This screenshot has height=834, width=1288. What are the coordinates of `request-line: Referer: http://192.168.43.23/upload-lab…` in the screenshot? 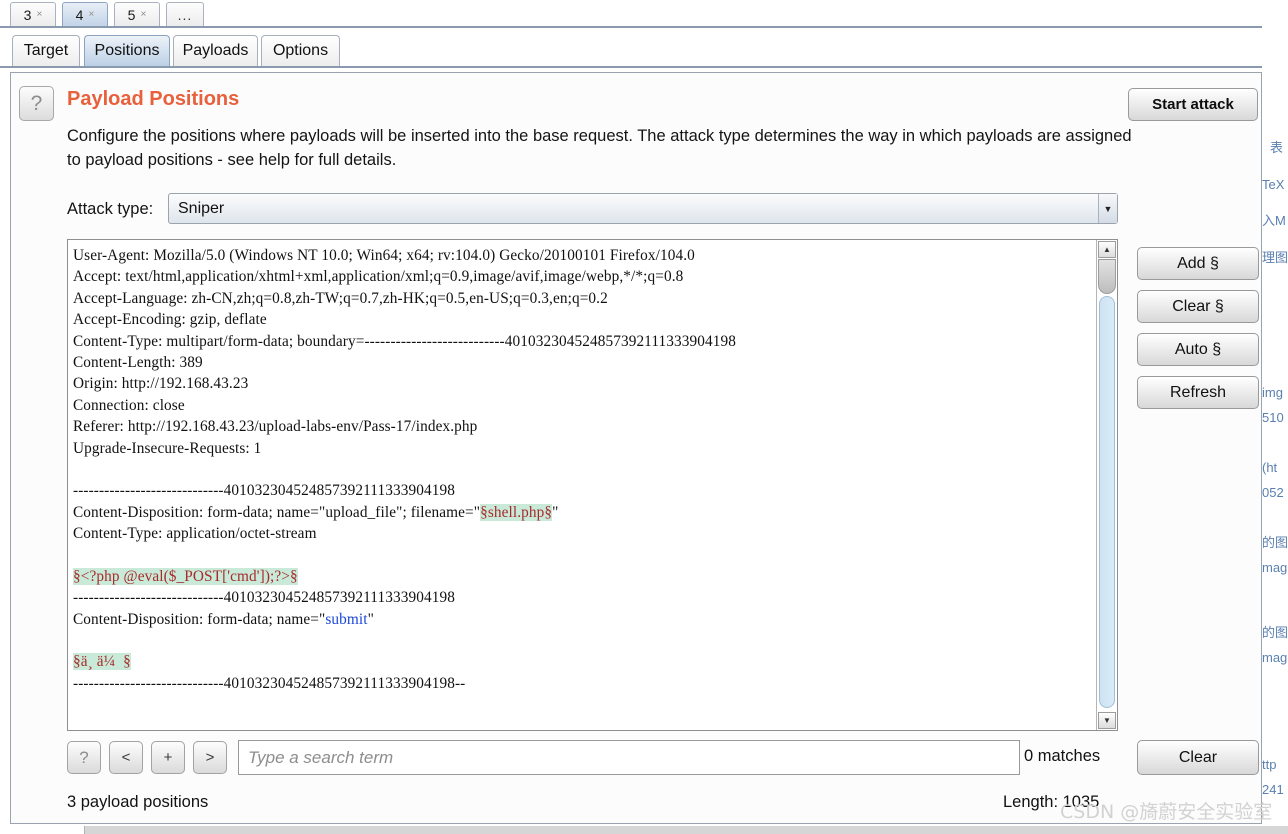 It's located at (584, 426).